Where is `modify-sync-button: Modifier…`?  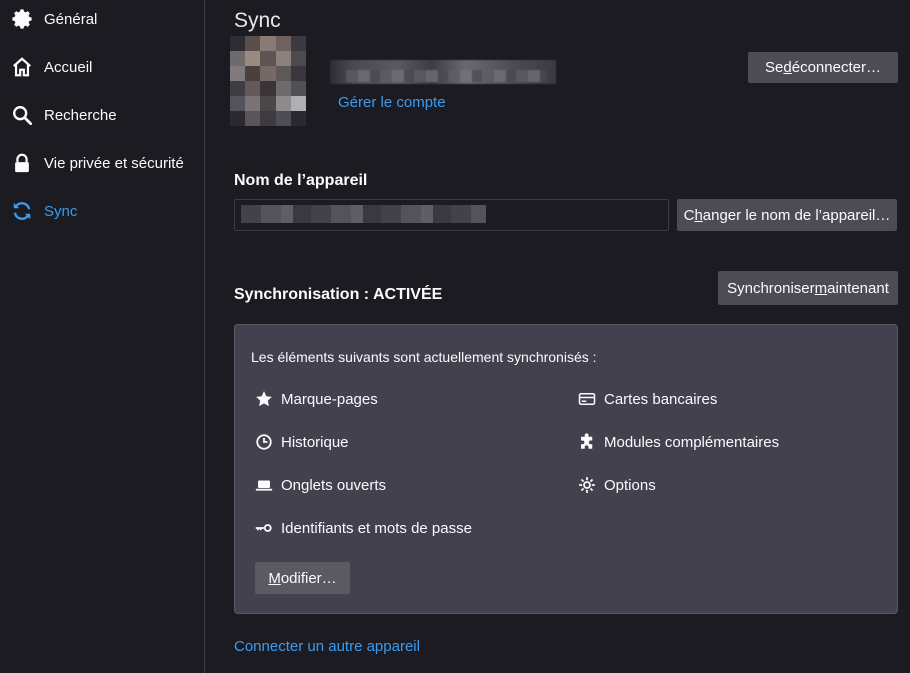
modify-sync-button: Modifier… is located at coordinates (302, 578).